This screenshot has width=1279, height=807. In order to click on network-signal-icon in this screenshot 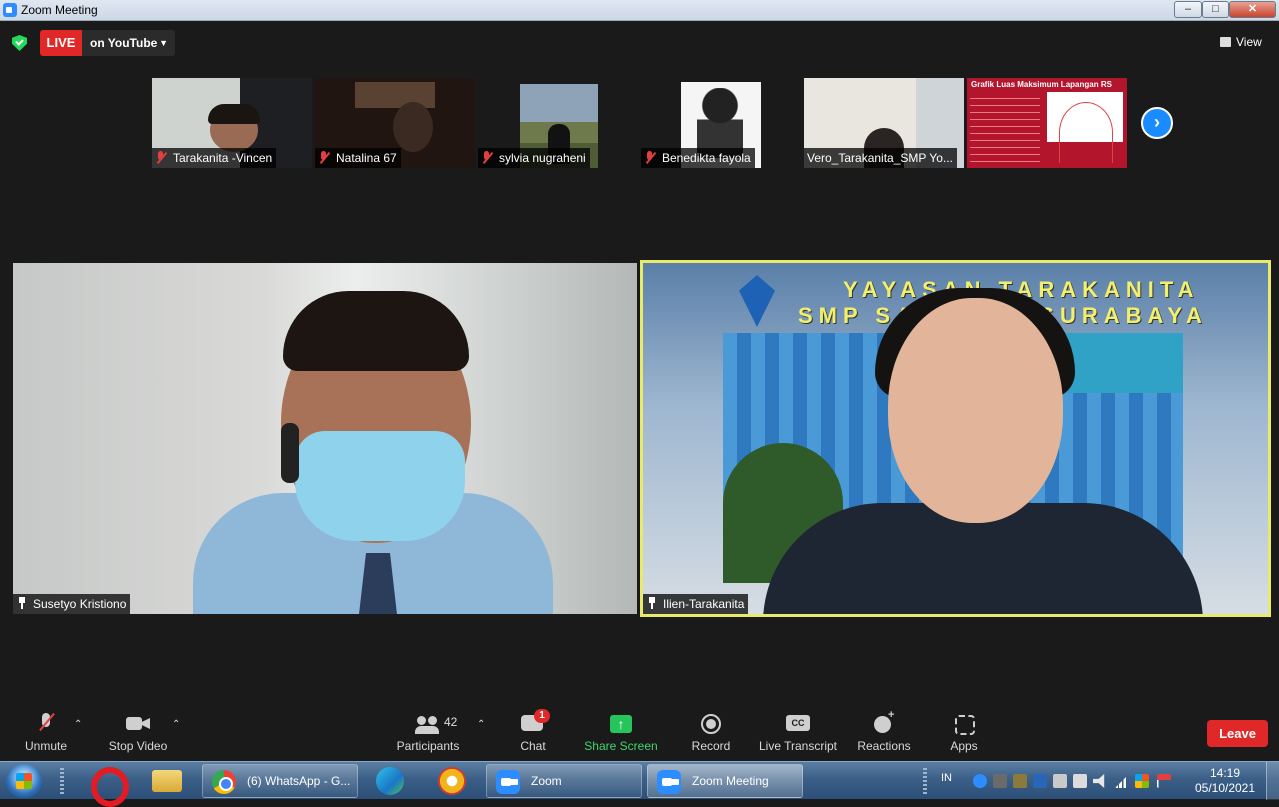, I will do `click(1122, 781)`.